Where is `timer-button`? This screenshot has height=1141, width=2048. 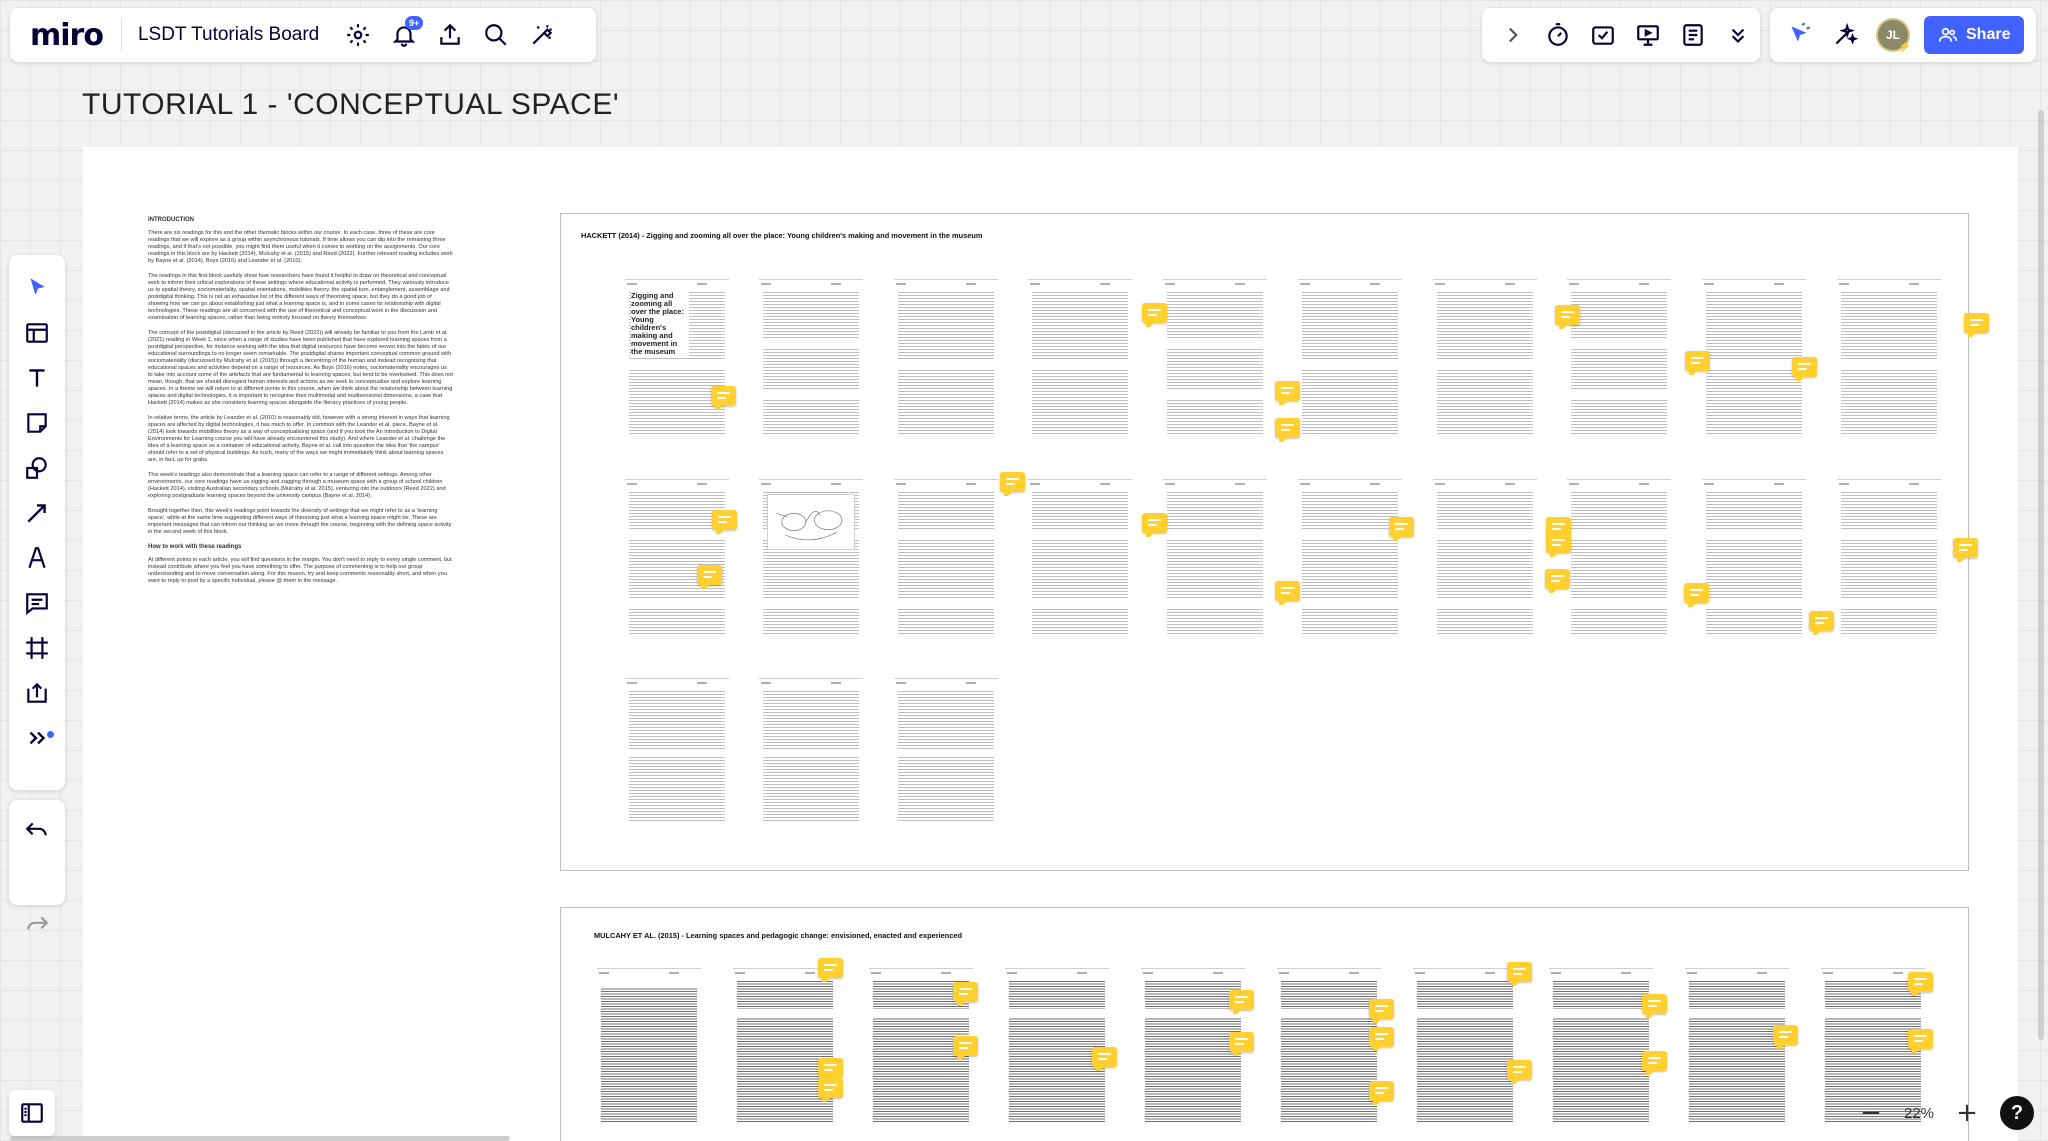
timer-button is located at coordinates (1557, 35).